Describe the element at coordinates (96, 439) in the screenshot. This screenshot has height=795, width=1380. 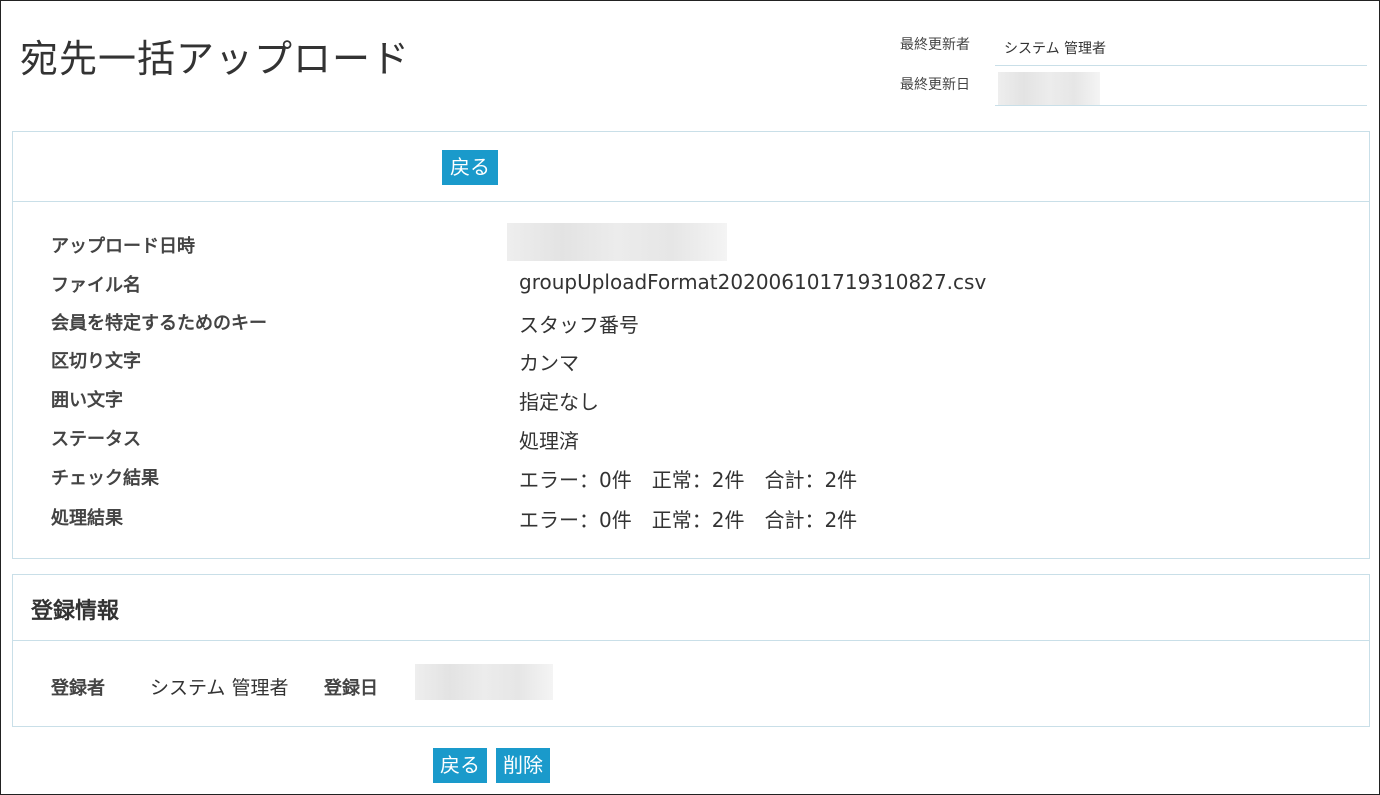
I see `status-label: ステータス` at that location.